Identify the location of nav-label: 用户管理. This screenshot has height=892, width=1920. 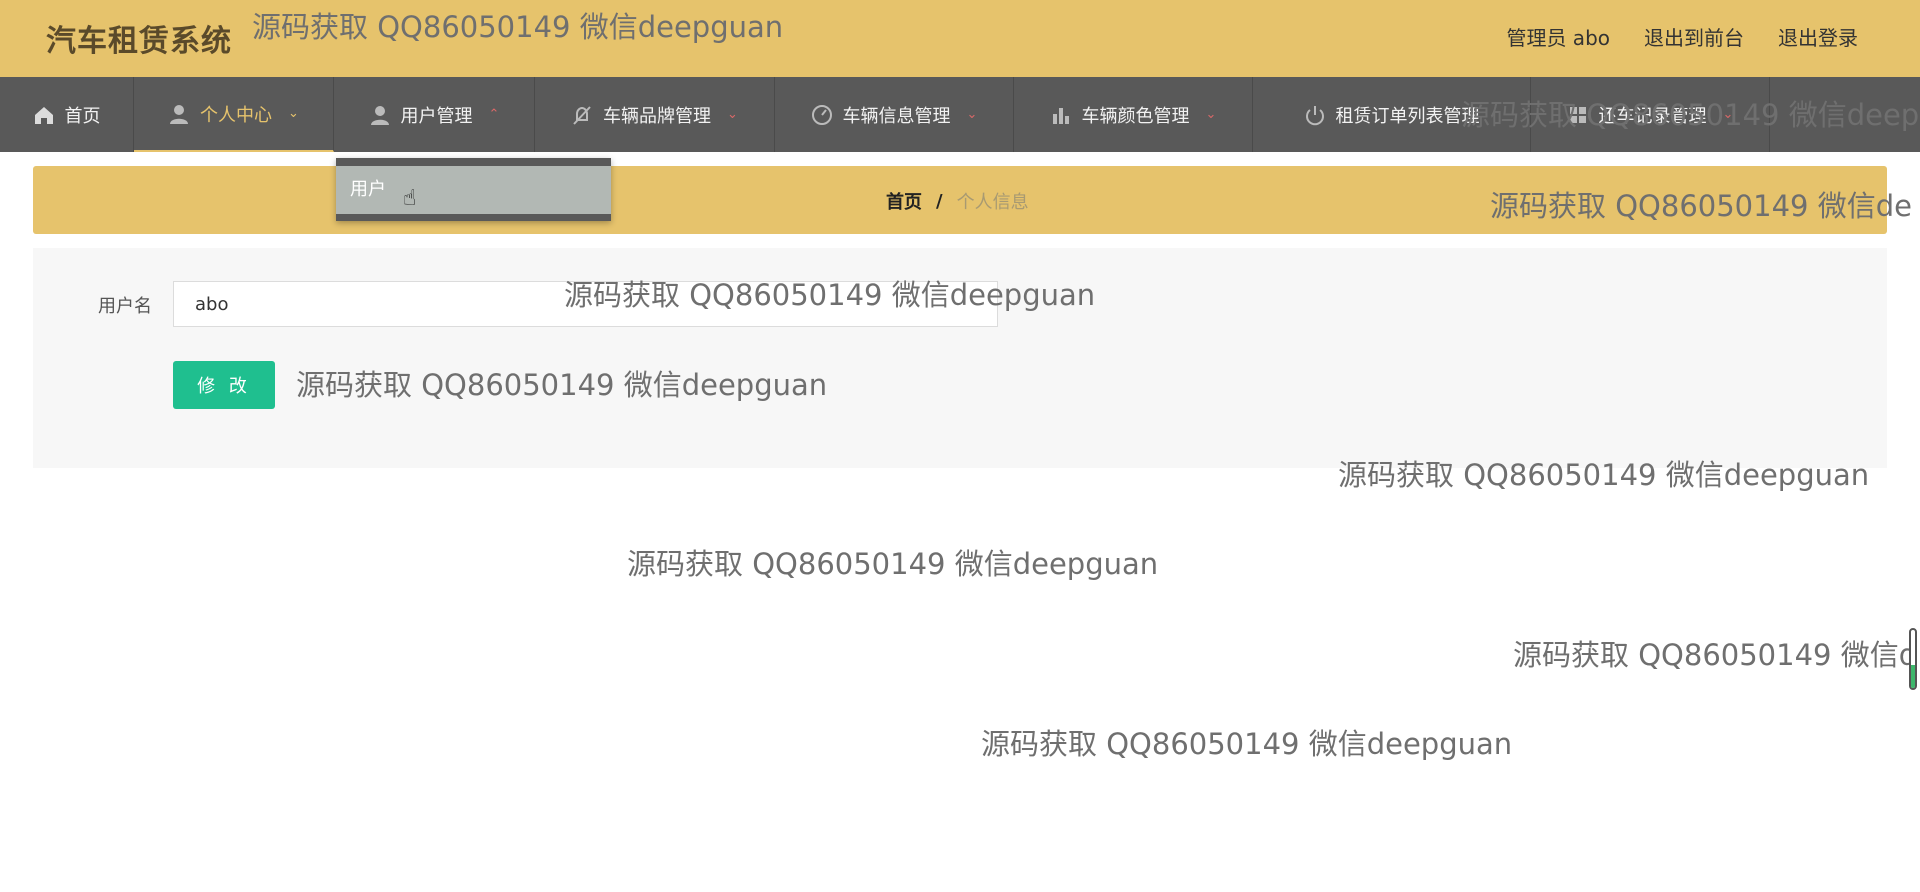
(436, 116).